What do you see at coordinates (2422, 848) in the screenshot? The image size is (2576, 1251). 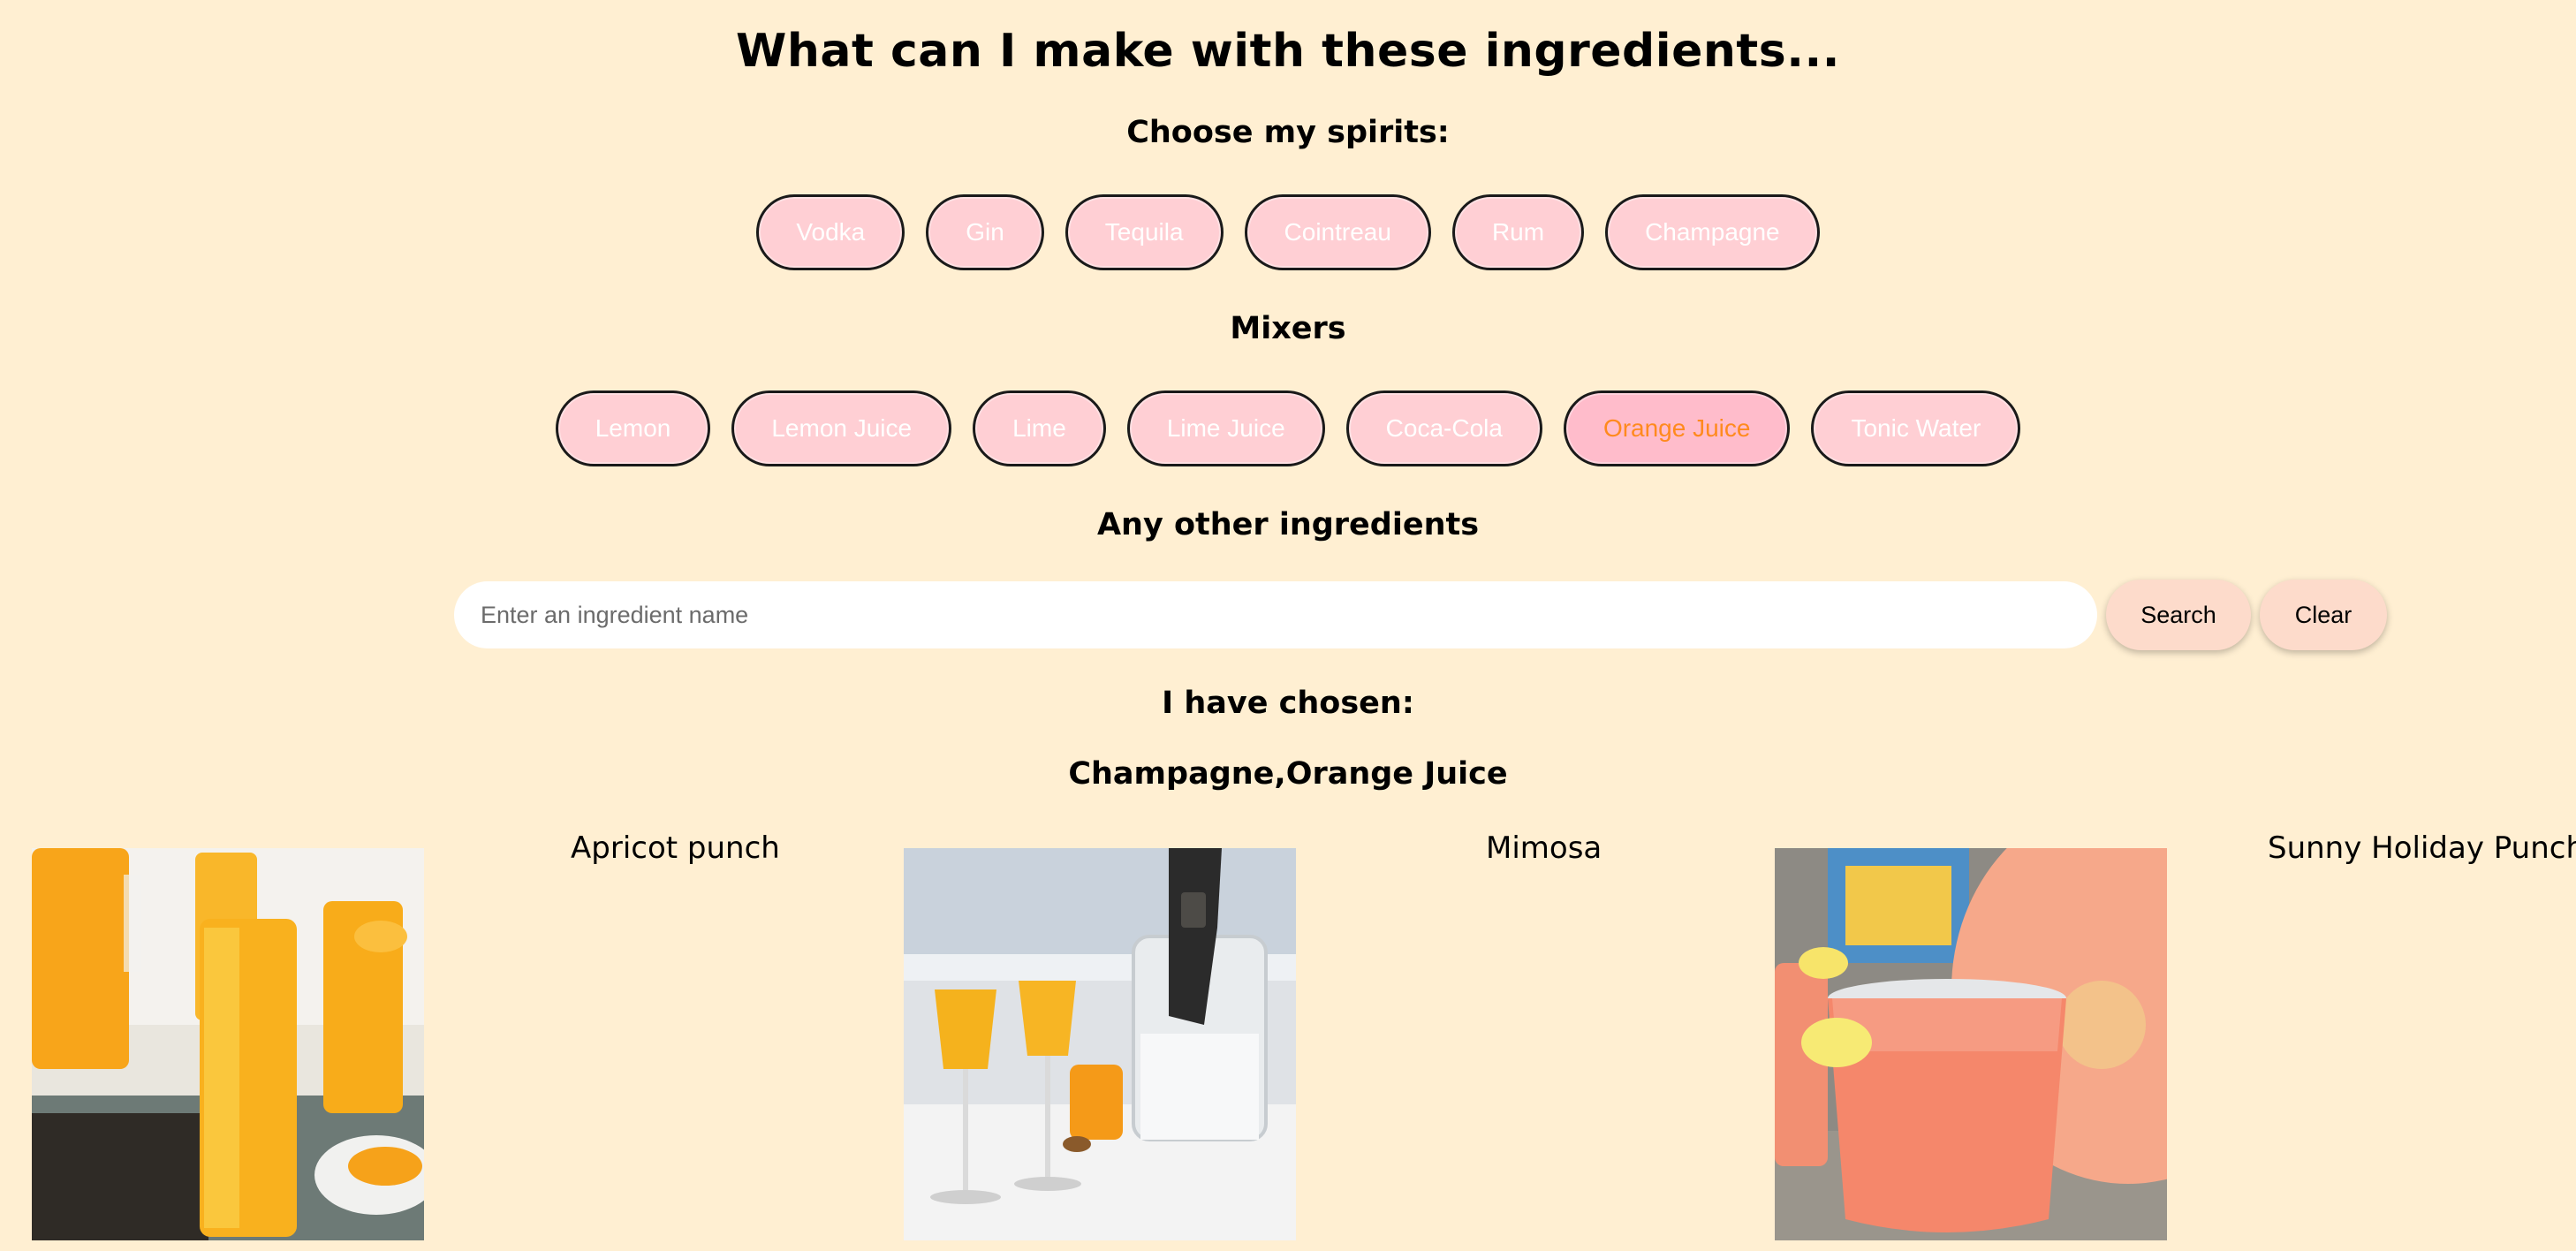 I see `result-name-sunny-holiday-punch: Sunny Holiday Punch` at bounding box center [2422, 848].